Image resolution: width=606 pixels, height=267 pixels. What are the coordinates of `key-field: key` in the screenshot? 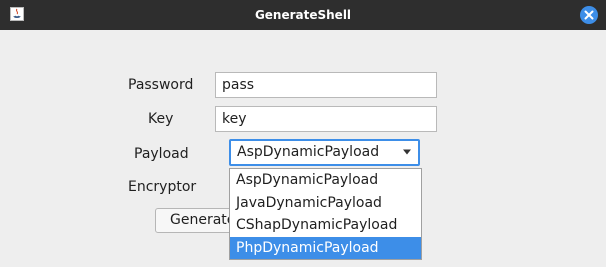 It's located at (326, 119).